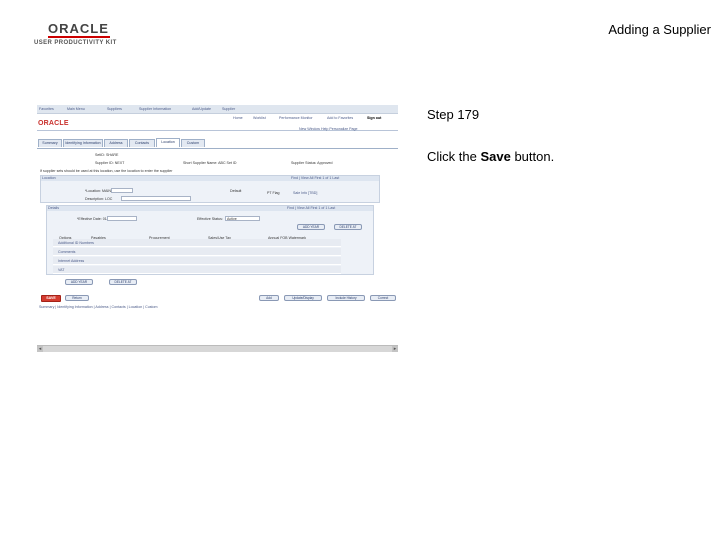 Image resolution: width=720 pixels, height=540 pixels. I want to click on include-history-button: Include History, so click(346, 298).